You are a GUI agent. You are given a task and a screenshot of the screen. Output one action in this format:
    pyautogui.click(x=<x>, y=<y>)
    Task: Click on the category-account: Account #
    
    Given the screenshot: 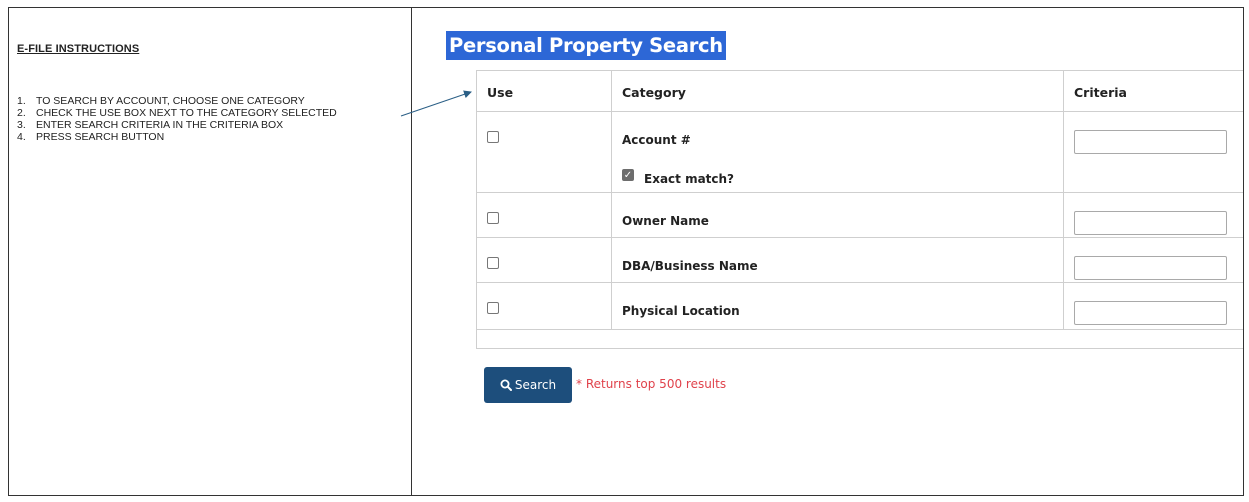 What is the action you would take?
    pyautogui.click(x=656, y=140)
    